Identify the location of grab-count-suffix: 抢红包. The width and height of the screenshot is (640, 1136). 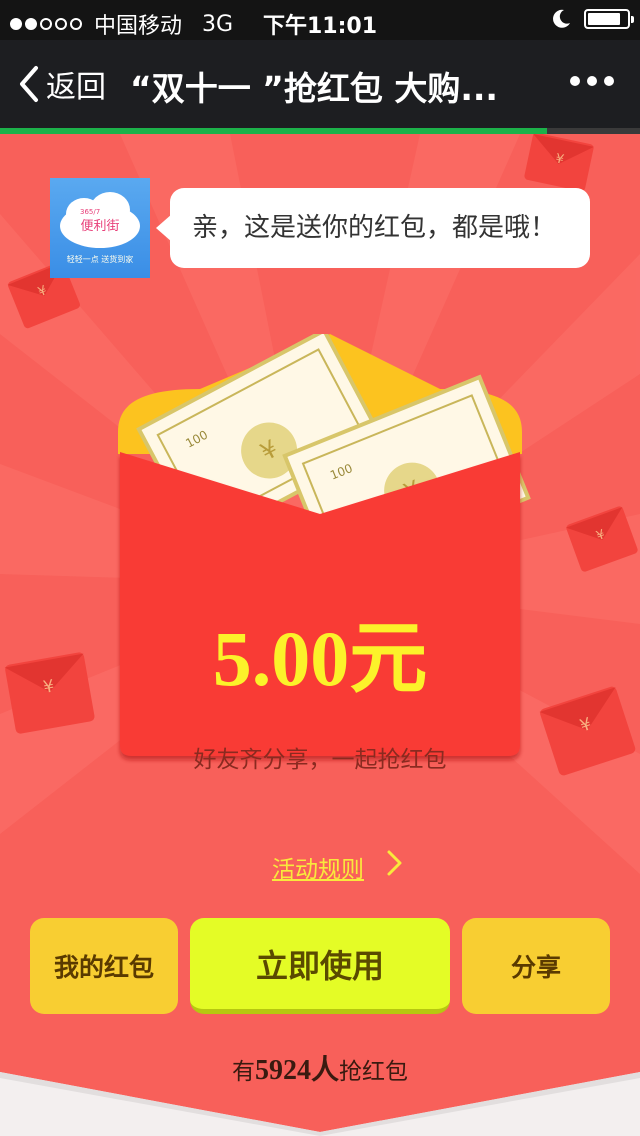
(373, 1072).